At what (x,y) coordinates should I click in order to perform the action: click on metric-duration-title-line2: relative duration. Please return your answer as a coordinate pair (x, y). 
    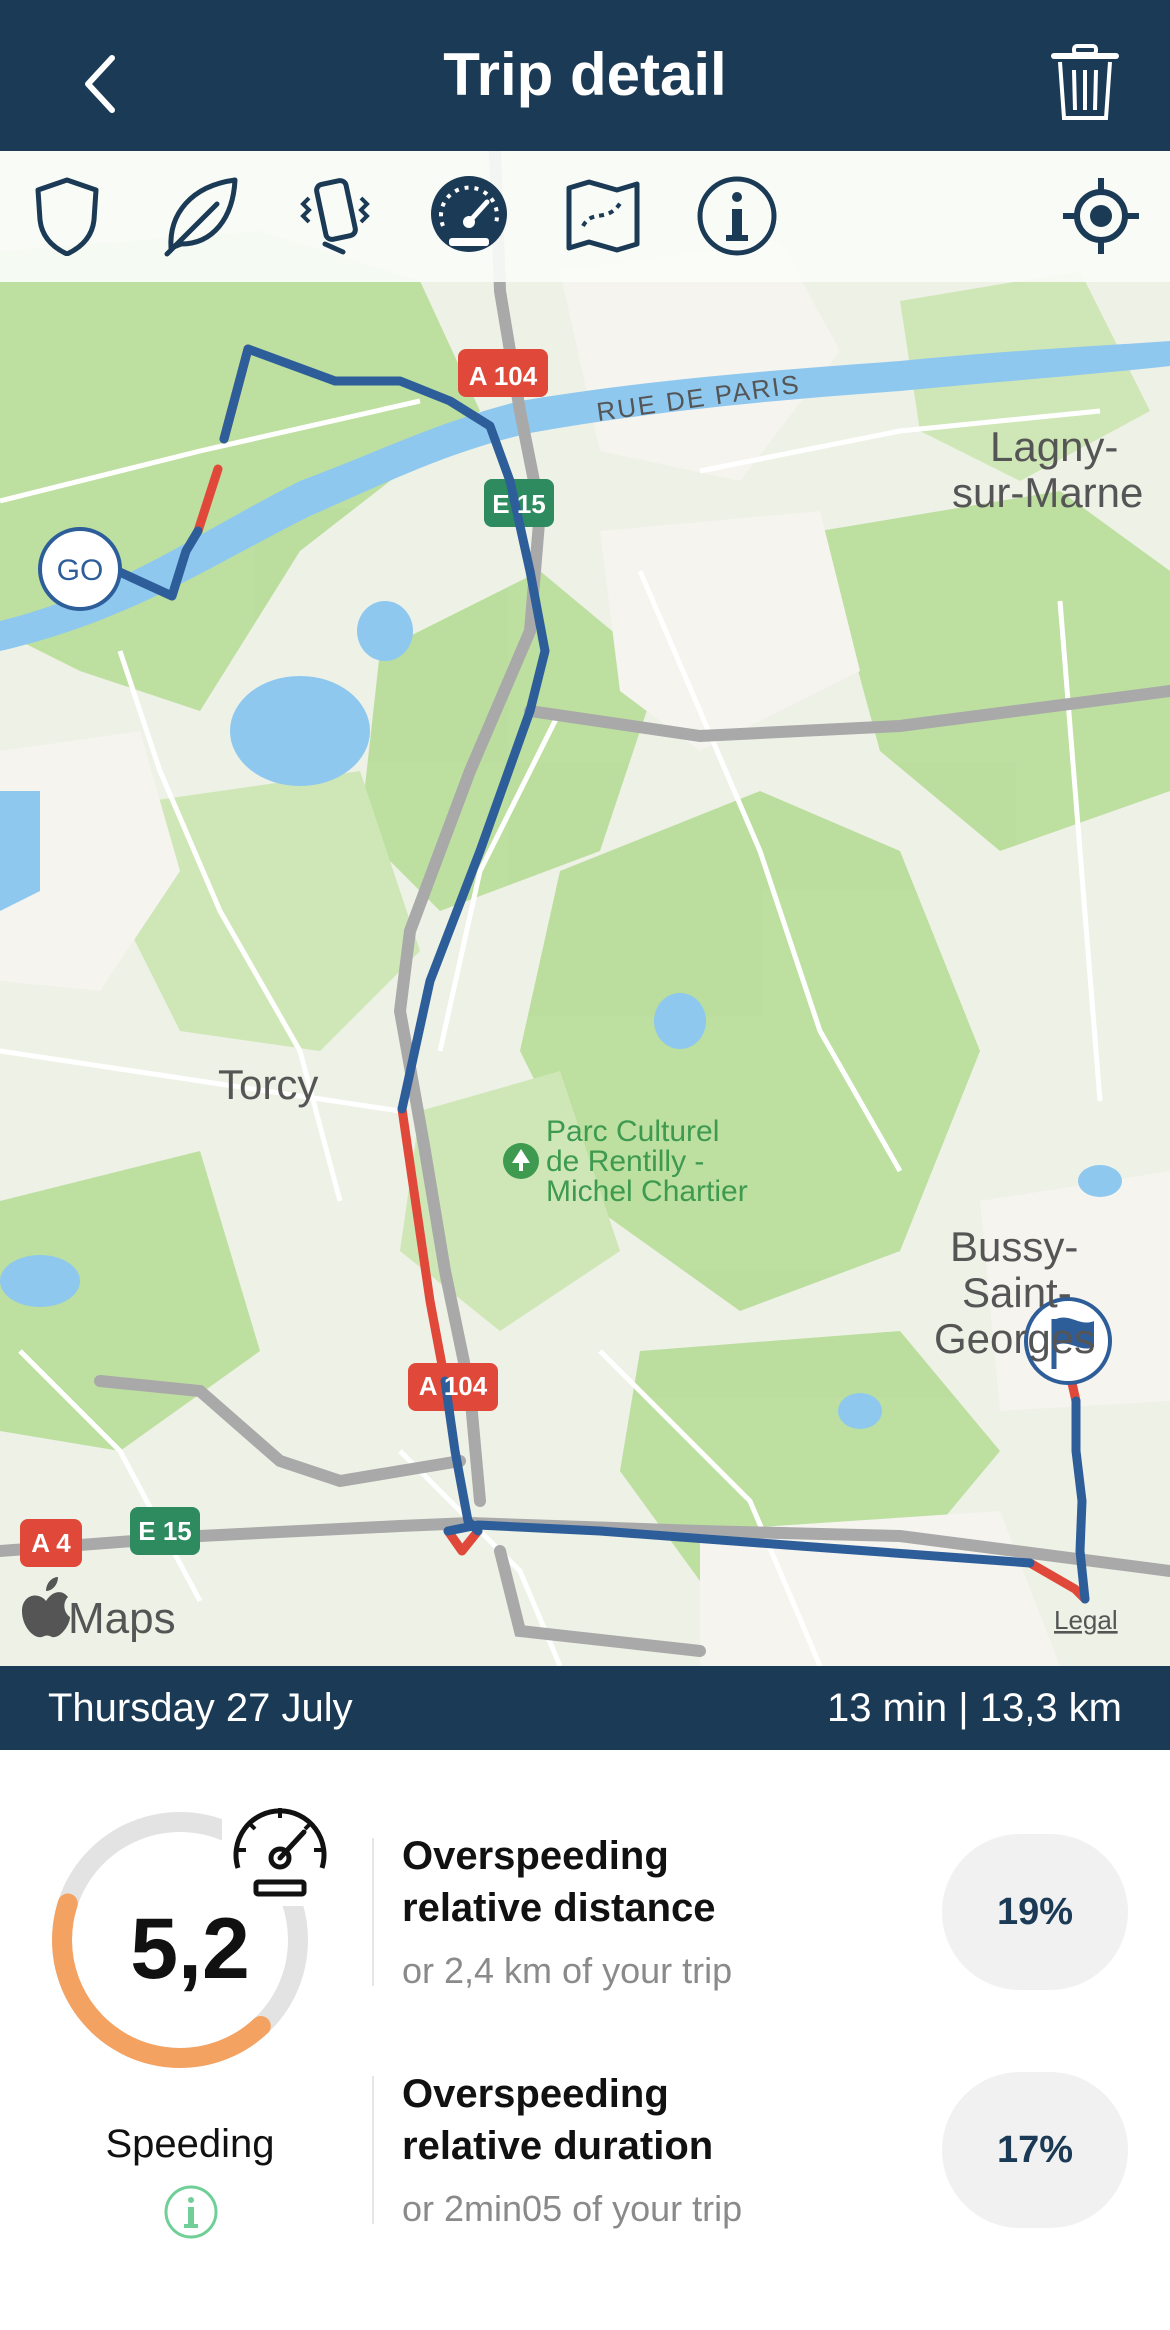
    Looking at the image, I should click on (558, 2146).